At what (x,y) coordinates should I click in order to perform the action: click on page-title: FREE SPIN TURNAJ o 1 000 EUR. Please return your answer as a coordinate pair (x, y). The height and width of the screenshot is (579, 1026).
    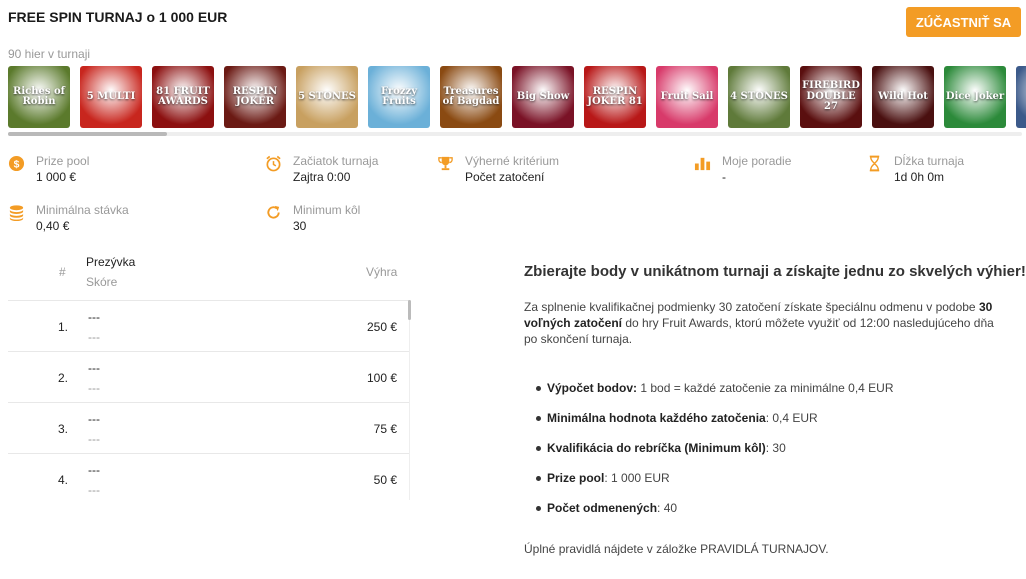
    Looking at the image, I should click on (118, 17).